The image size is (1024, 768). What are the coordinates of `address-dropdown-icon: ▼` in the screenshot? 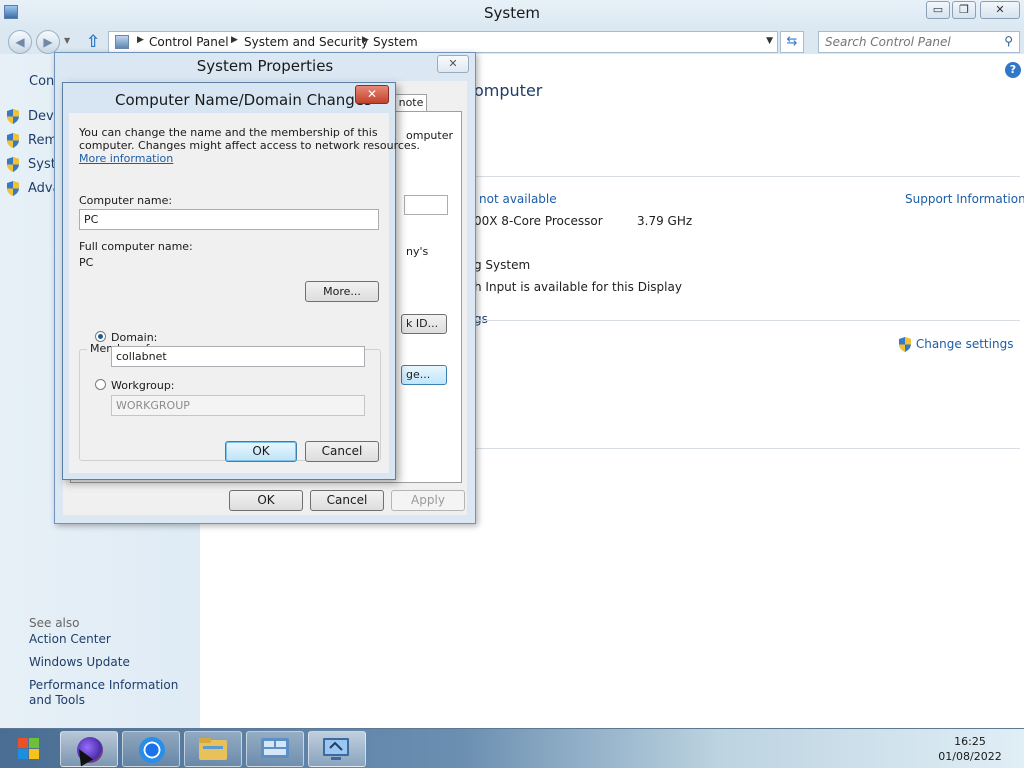 It's located at (769, 41).